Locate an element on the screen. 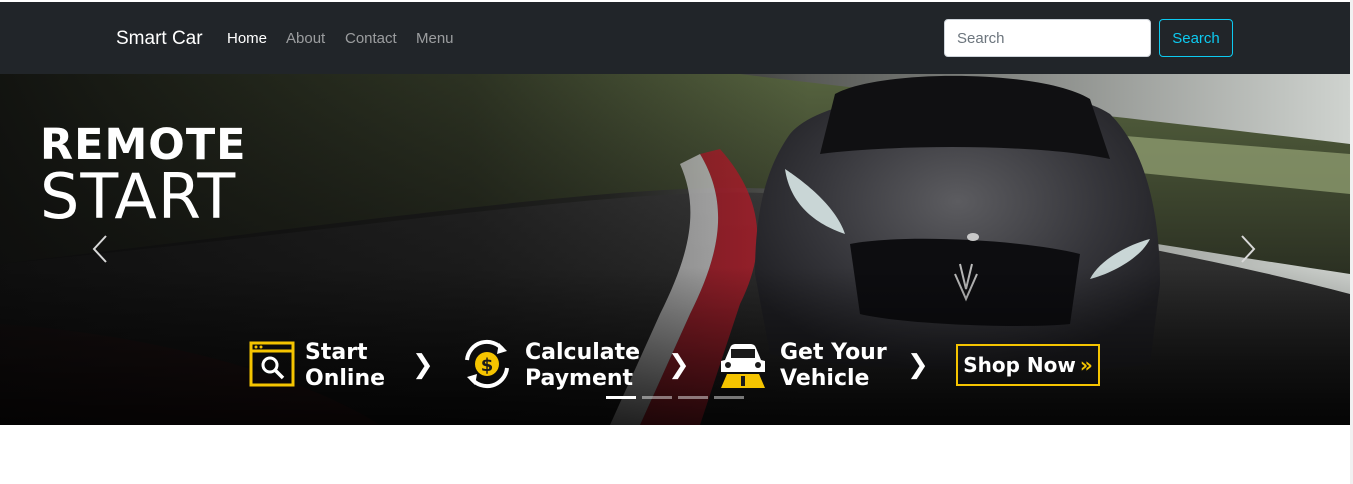  chevron-right-icon is located at coordinates (1248, 249).